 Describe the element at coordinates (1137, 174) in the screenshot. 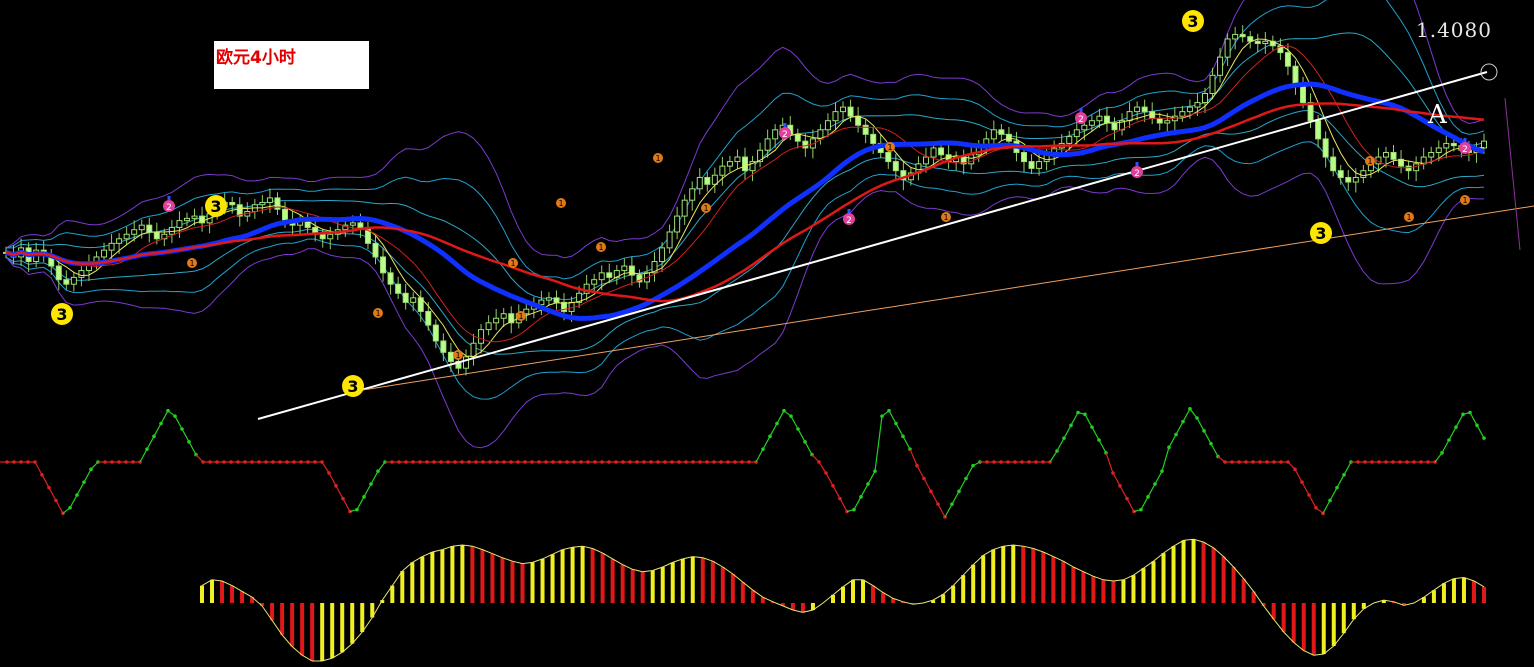

I see `wave-marker-text: 2` at that location.